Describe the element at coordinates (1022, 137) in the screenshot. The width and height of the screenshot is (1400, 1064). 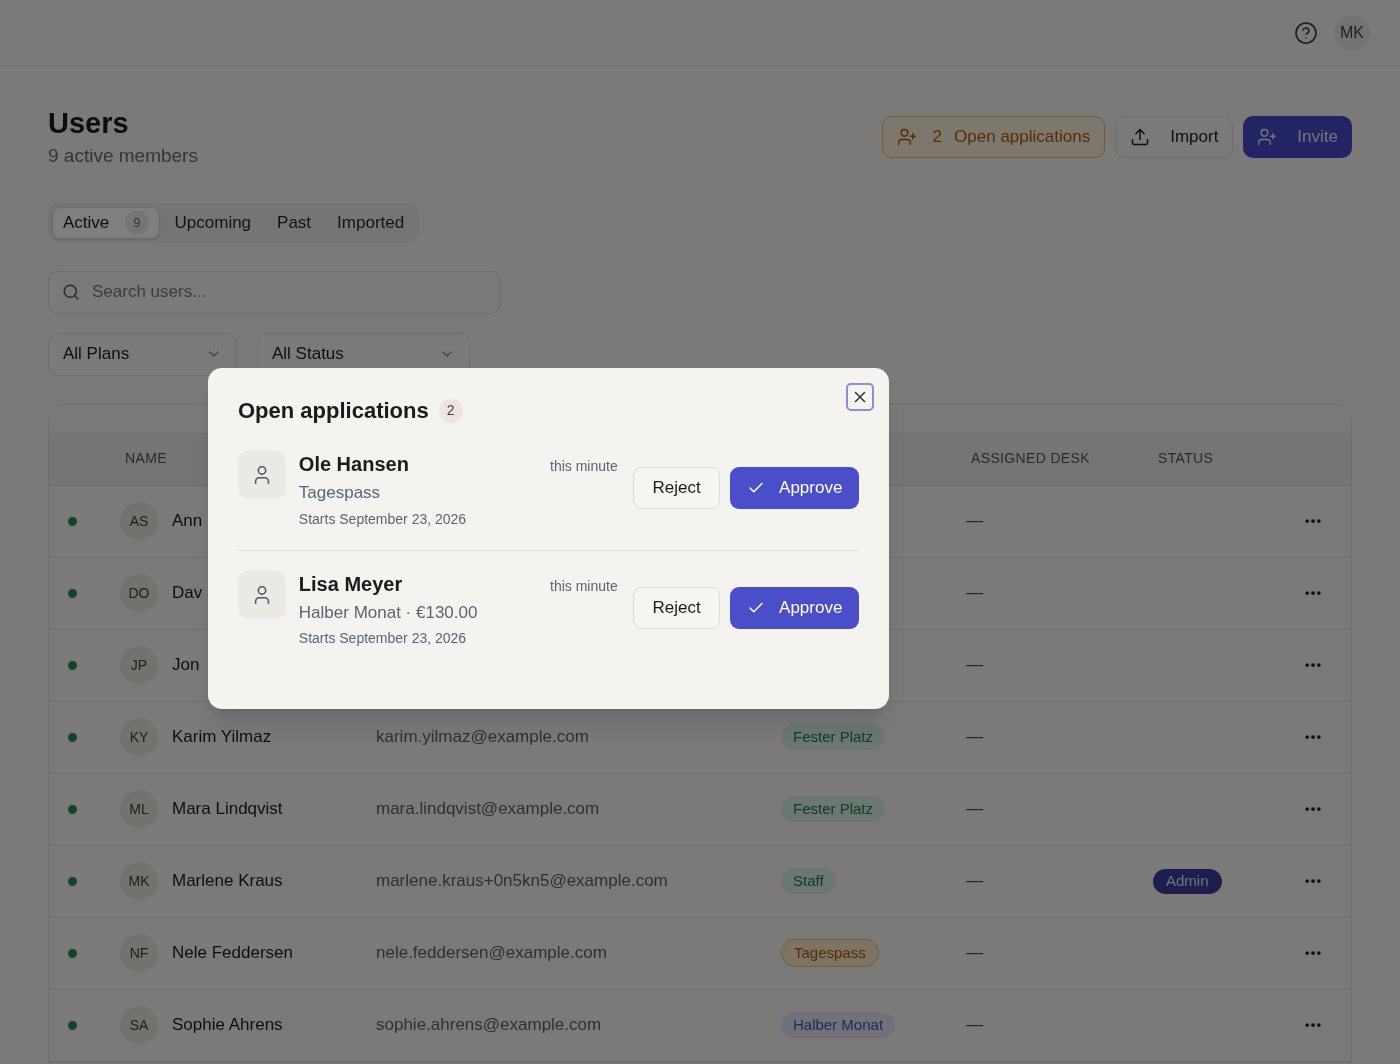
I see `applications-label: Open applications` at that location.